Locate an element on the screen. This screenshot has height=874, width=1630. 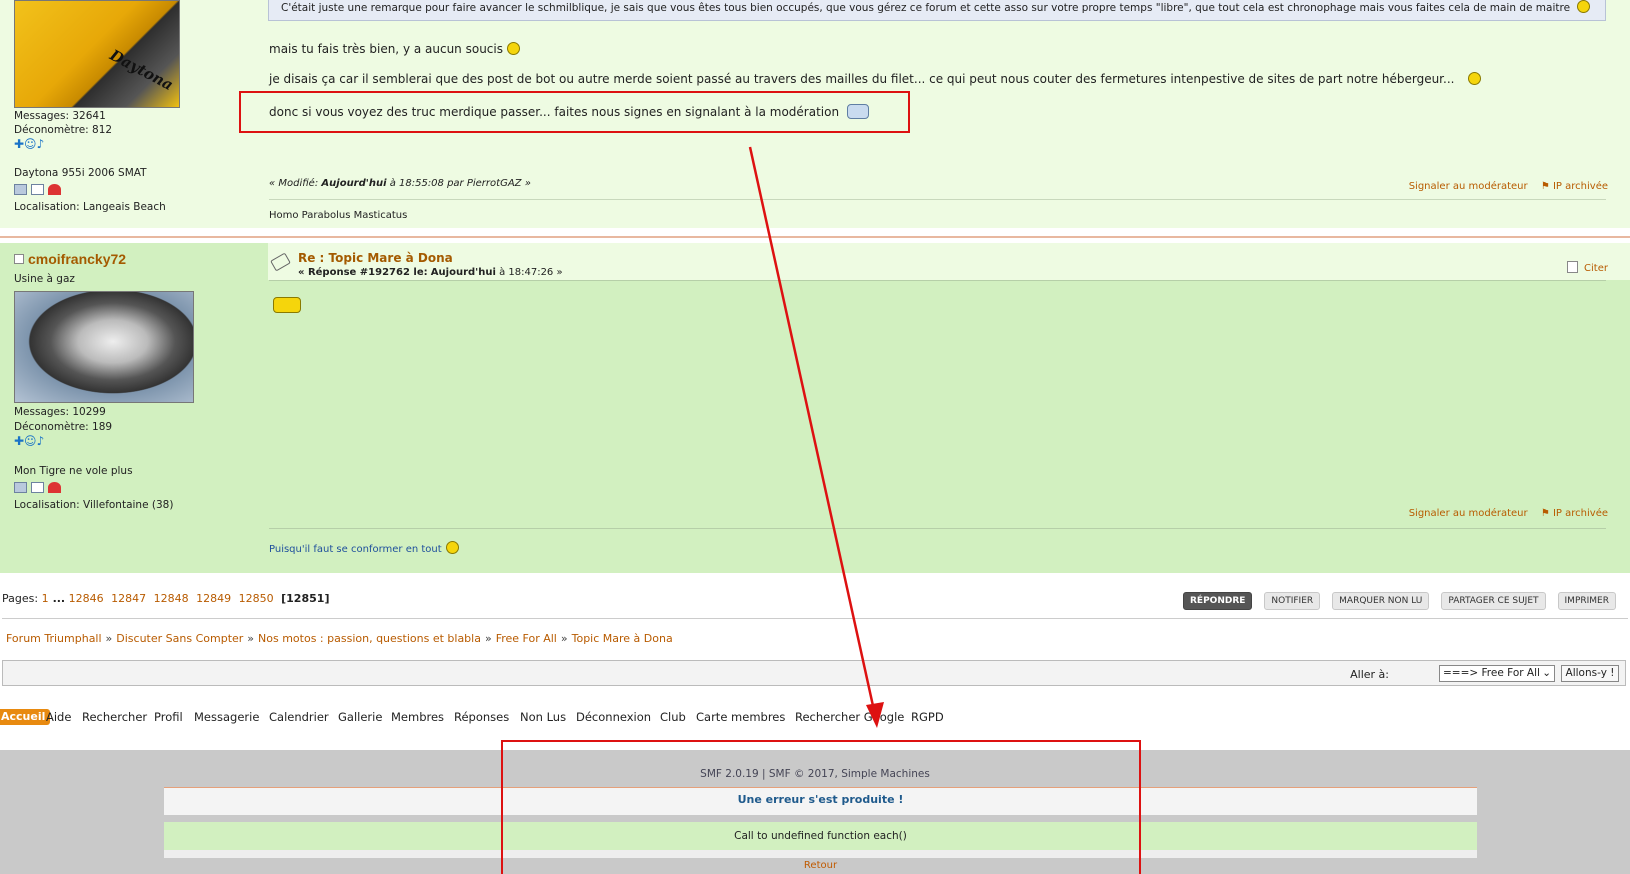
post-text: mais tu fais très bien, y a aucun soucis is located at coordinates (386, 49).